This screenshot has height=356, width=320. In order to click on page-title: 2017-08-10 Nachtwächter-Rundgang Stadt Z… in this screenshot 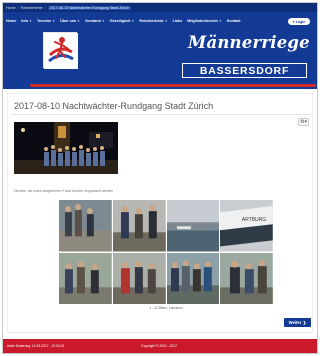, I will do `click(114, 106)`.